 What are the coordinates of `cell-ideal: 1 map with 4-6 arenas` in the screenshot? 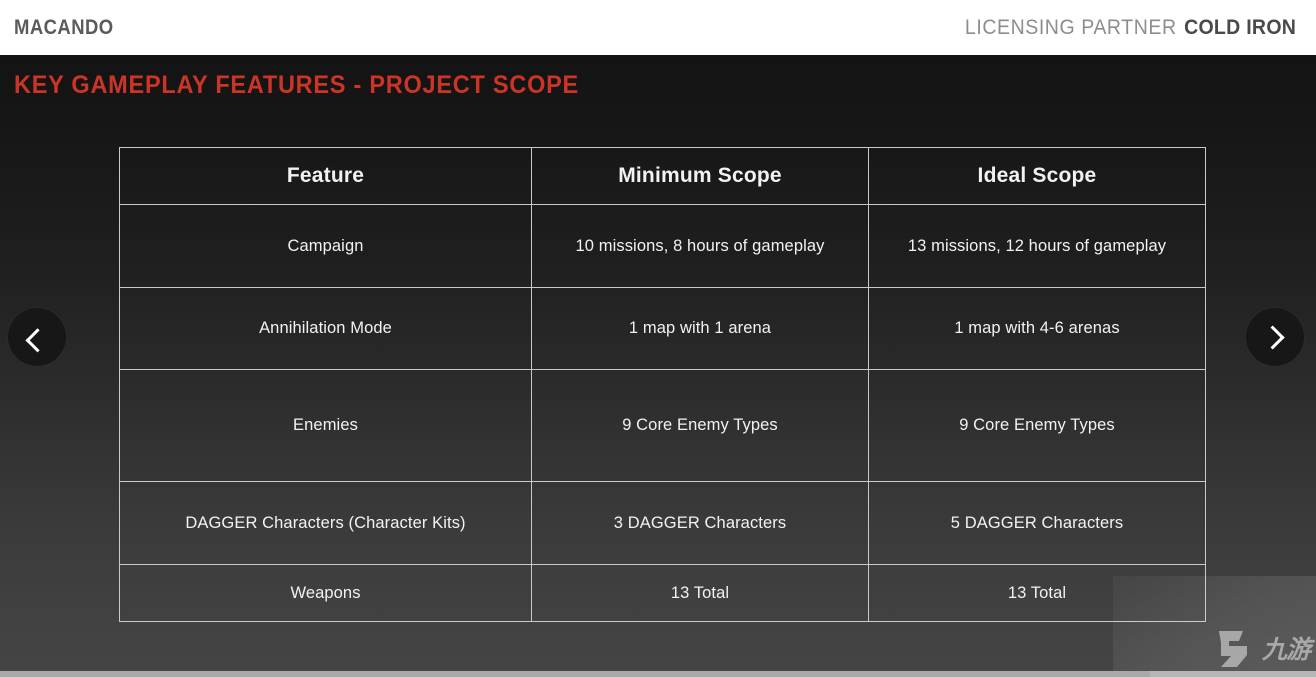 It's located at (1037, 328).